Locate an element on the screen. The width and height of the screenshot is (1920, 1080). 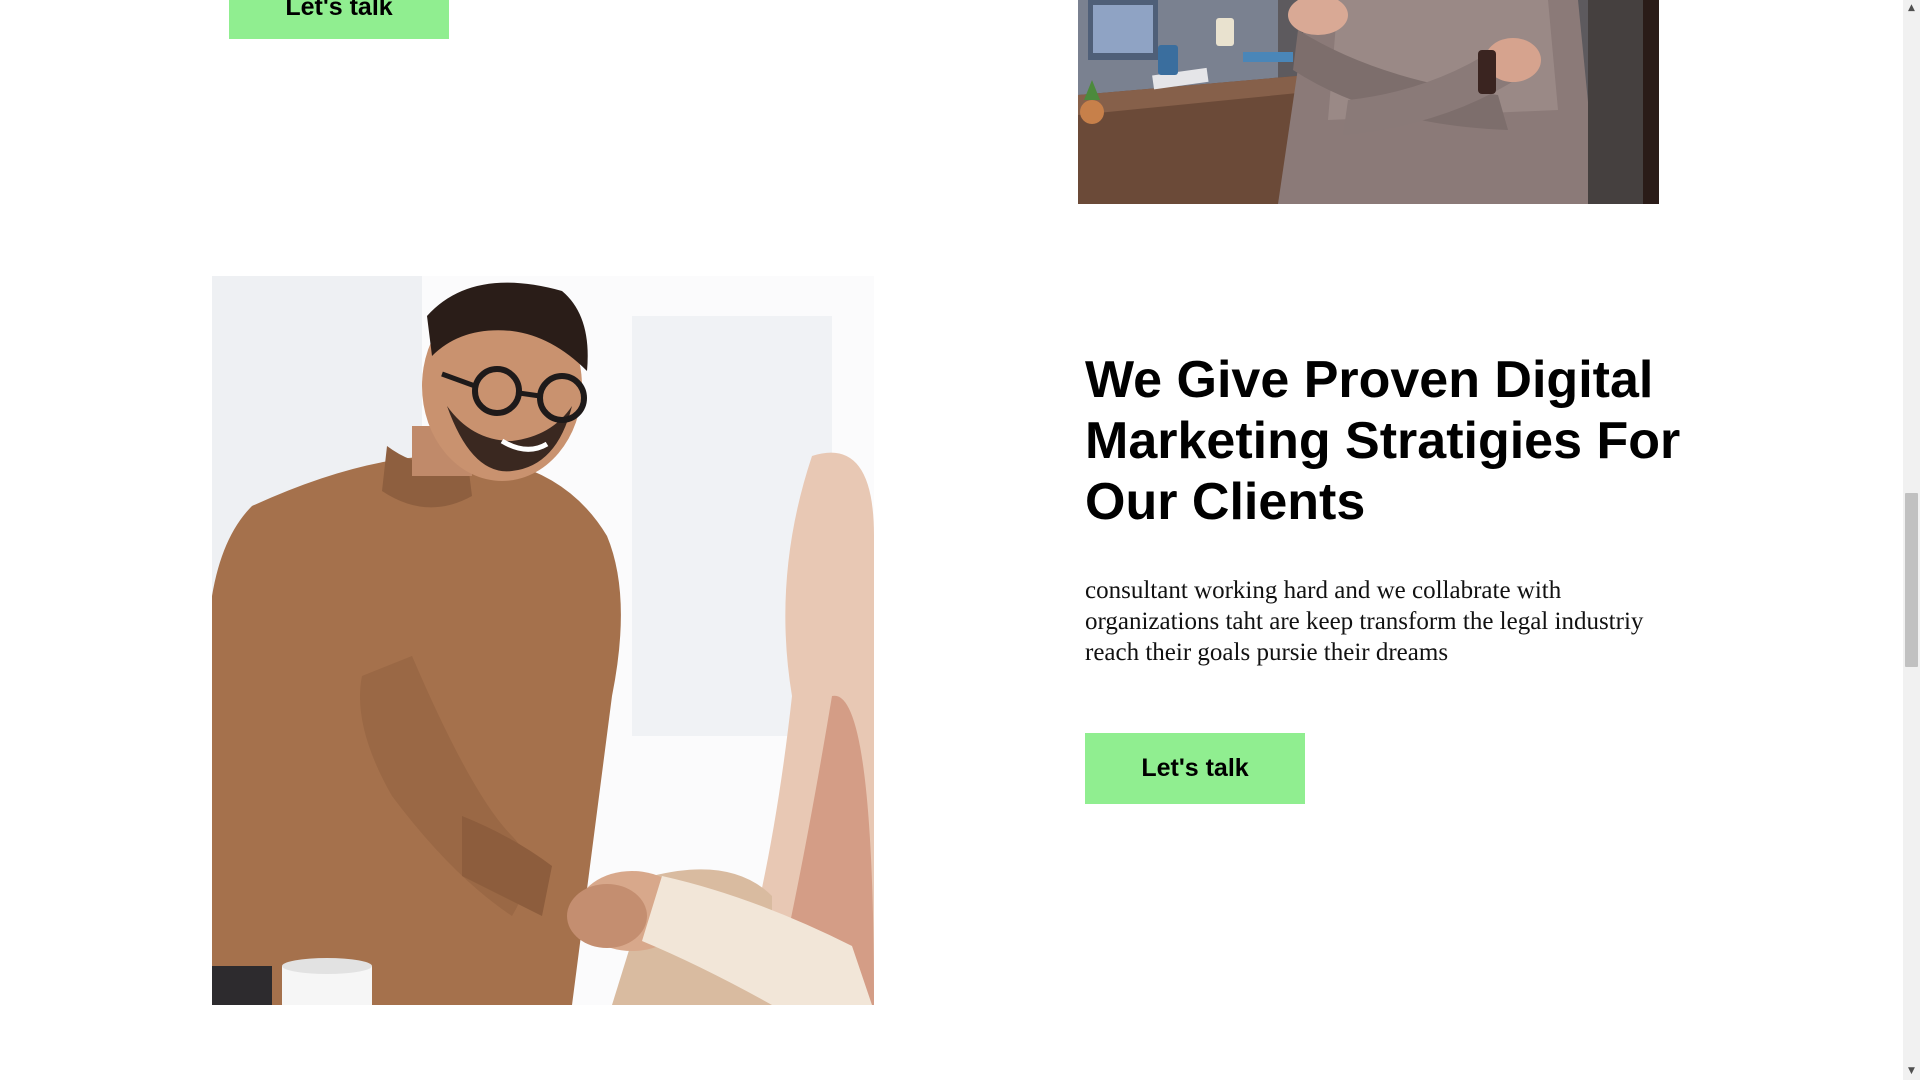
scroll-thumb is located at coordinates (1911, 580).